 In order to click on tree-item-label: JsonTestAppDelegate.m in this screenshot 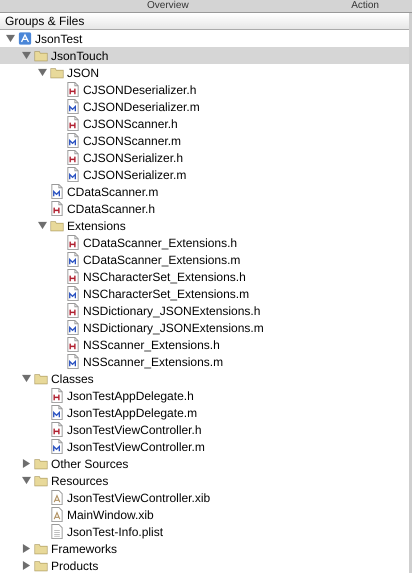, I will do `click(132, 413)`.